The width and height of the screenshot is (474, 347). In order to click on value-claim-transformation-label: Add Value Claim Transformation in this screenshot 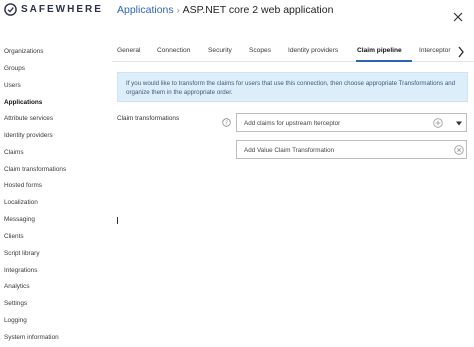, I will do `click(289, 150)`.